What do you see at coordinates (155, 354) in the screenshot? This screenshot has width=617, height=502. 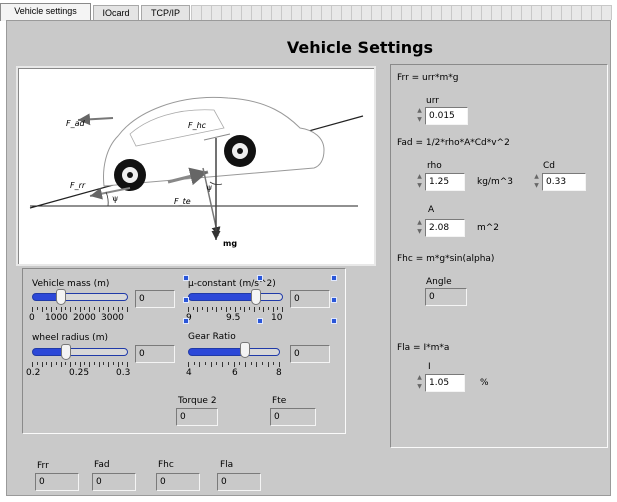 I see `wheel-radius-value: 0` at bounding box center [155, 354].